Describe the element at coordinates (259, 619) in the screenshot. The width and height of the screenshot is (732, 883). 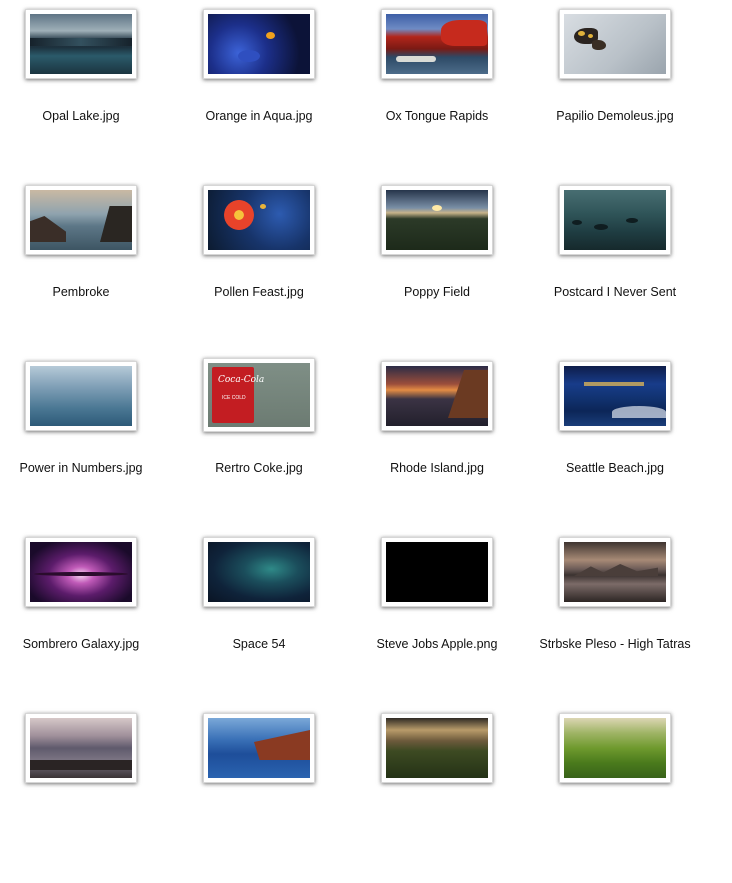
I see `file-item-space-54: Space 54` at that location.